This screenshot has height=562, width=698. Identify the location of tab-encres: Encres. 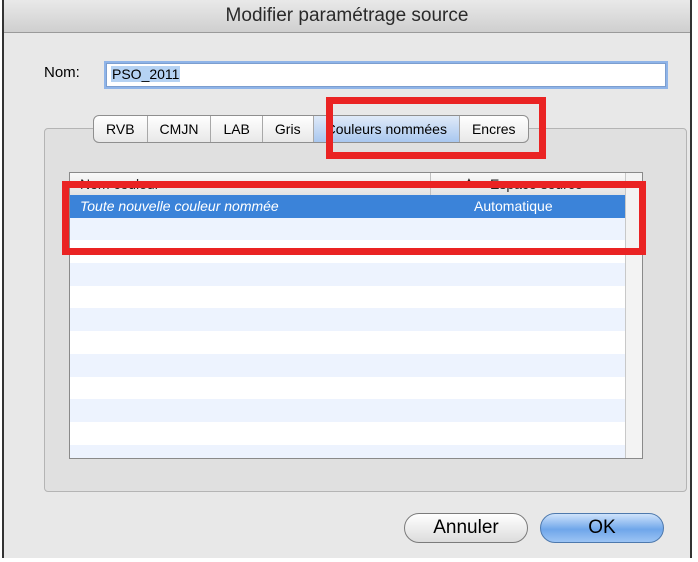
(494, 129).